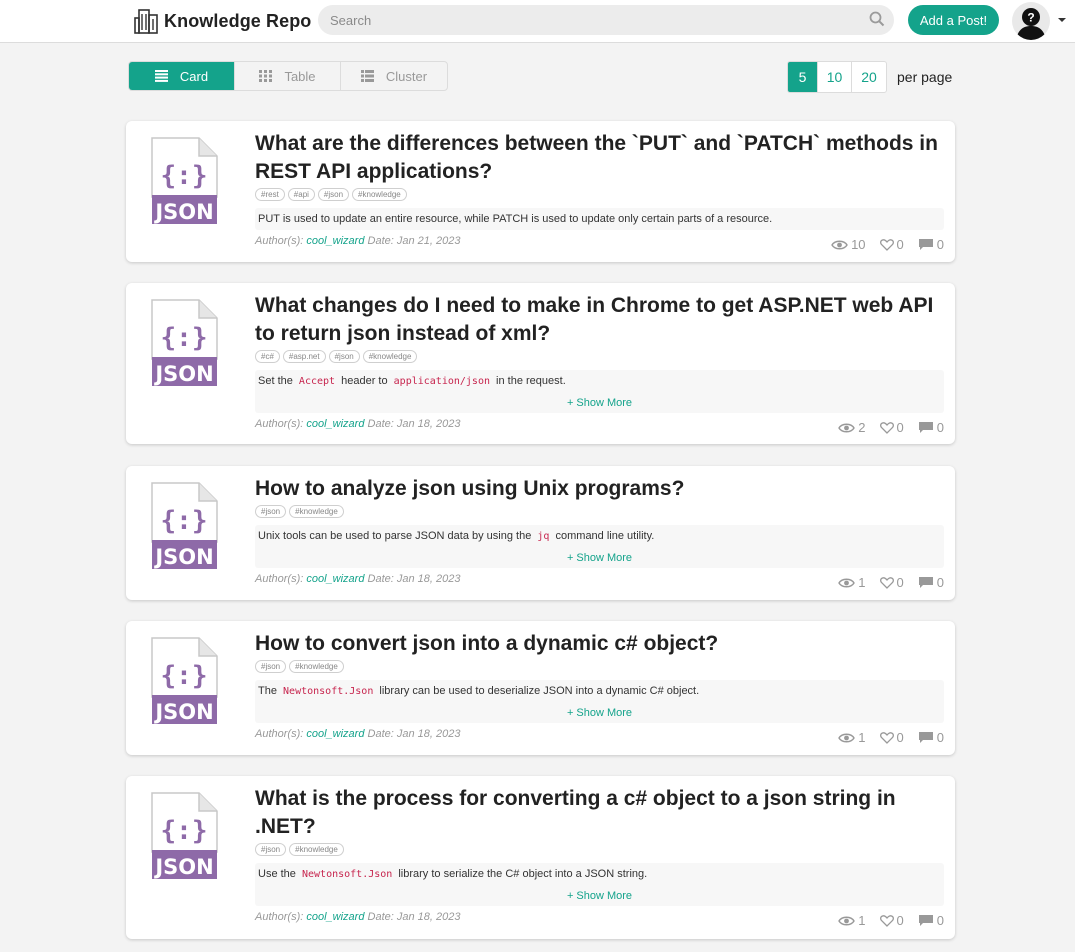  I want to click on tag-chip: #rest, so click(270, 194).